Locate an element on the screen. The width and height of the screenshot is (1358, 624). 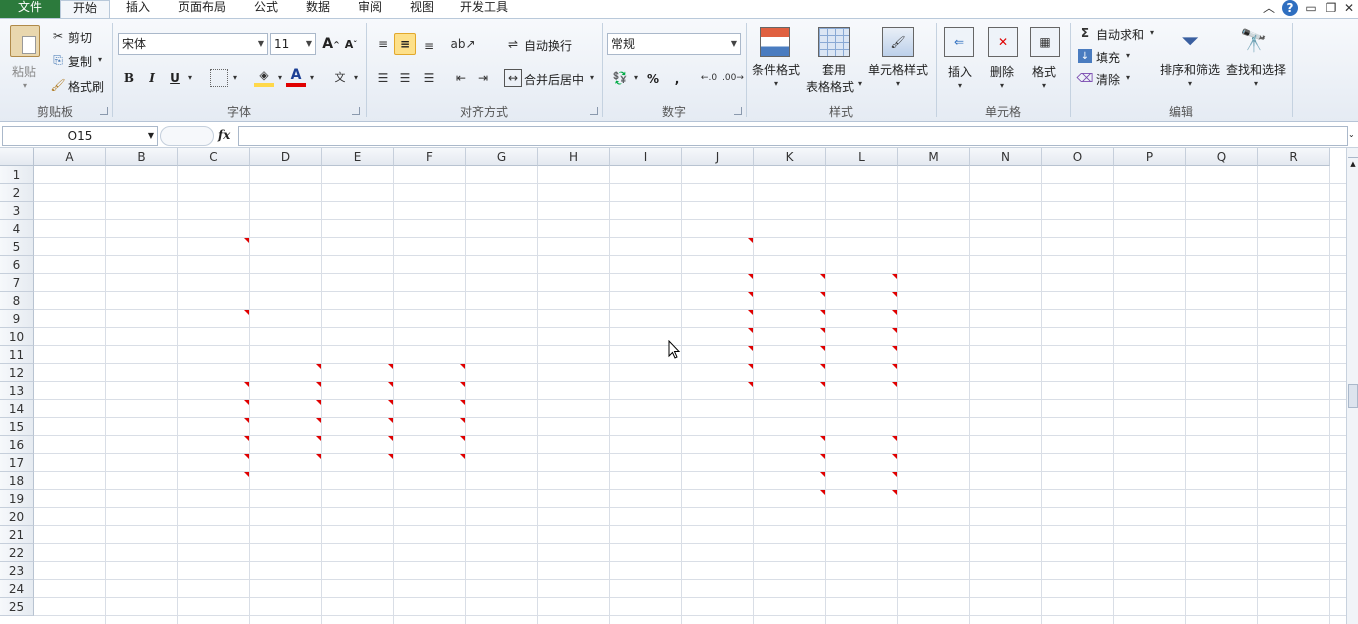
column-header: G is located at coordinates (502, 157).